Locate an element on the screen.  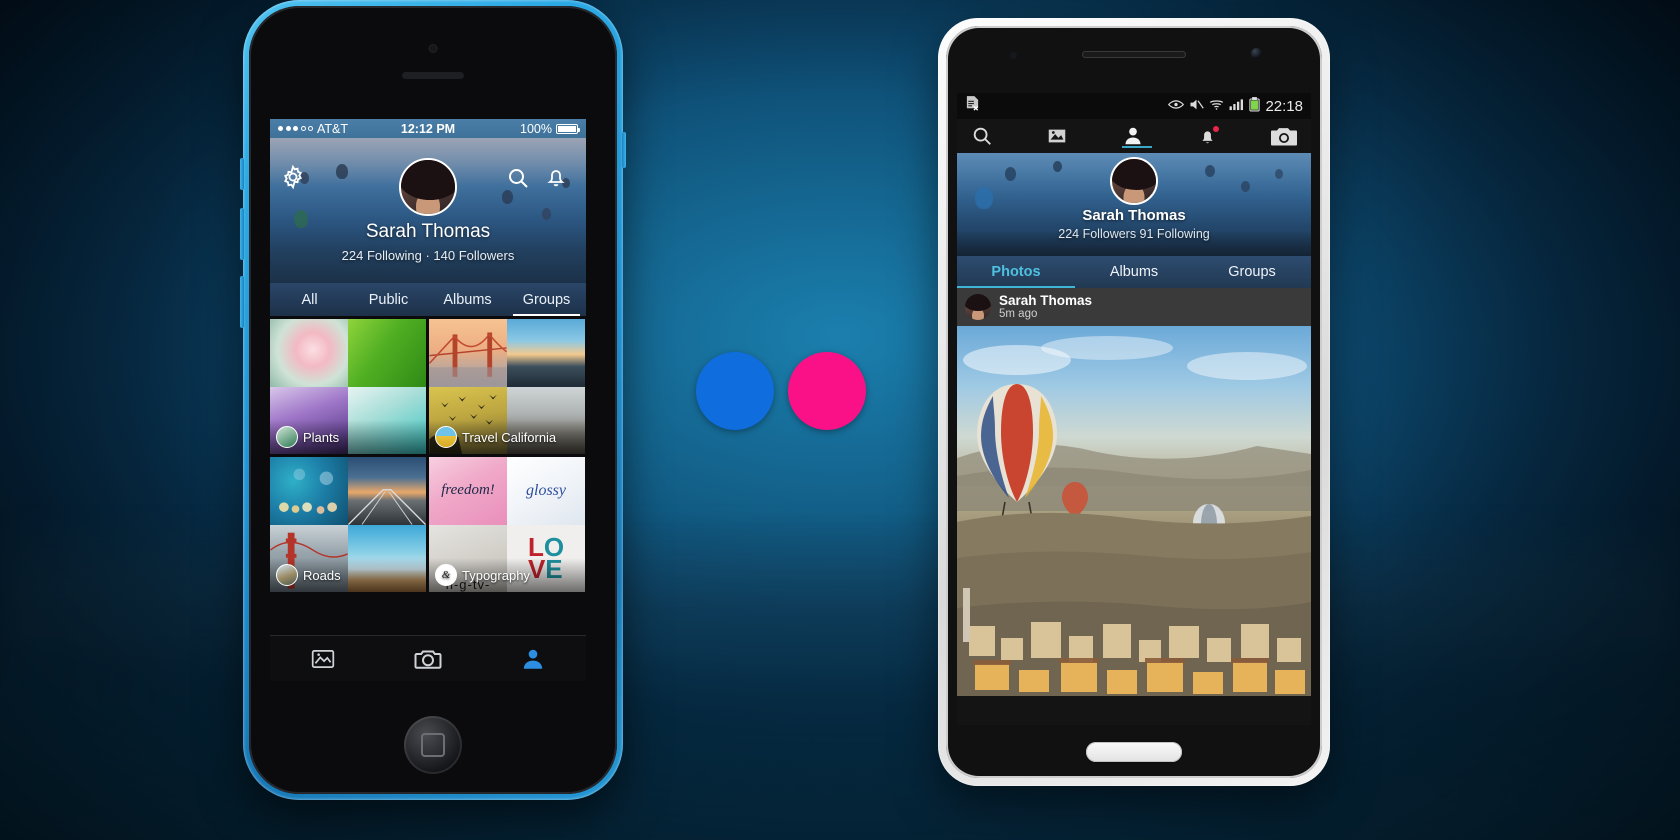
android-profile-header: Sarah Thomas 224 Followers 91 Following is located at coordinates (1134, 204).